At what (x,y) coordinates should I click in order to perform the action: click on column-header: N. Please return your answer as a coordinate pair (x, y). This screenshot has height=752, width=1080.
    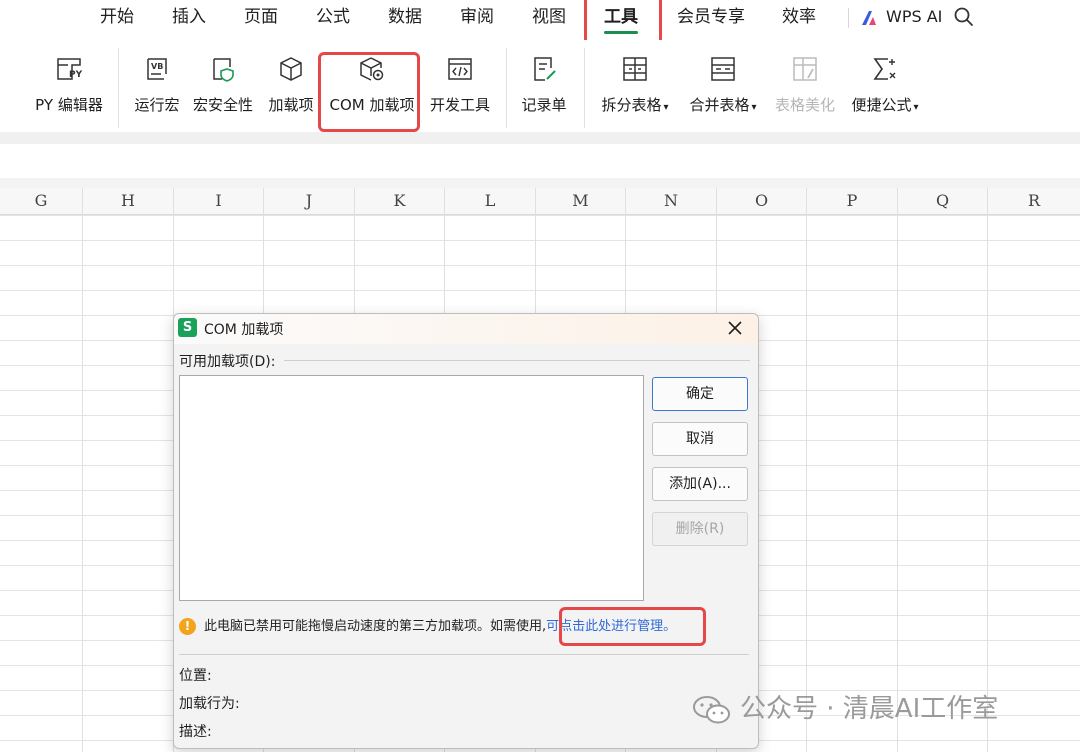
    Looking at the image, I should click on (671, 201).